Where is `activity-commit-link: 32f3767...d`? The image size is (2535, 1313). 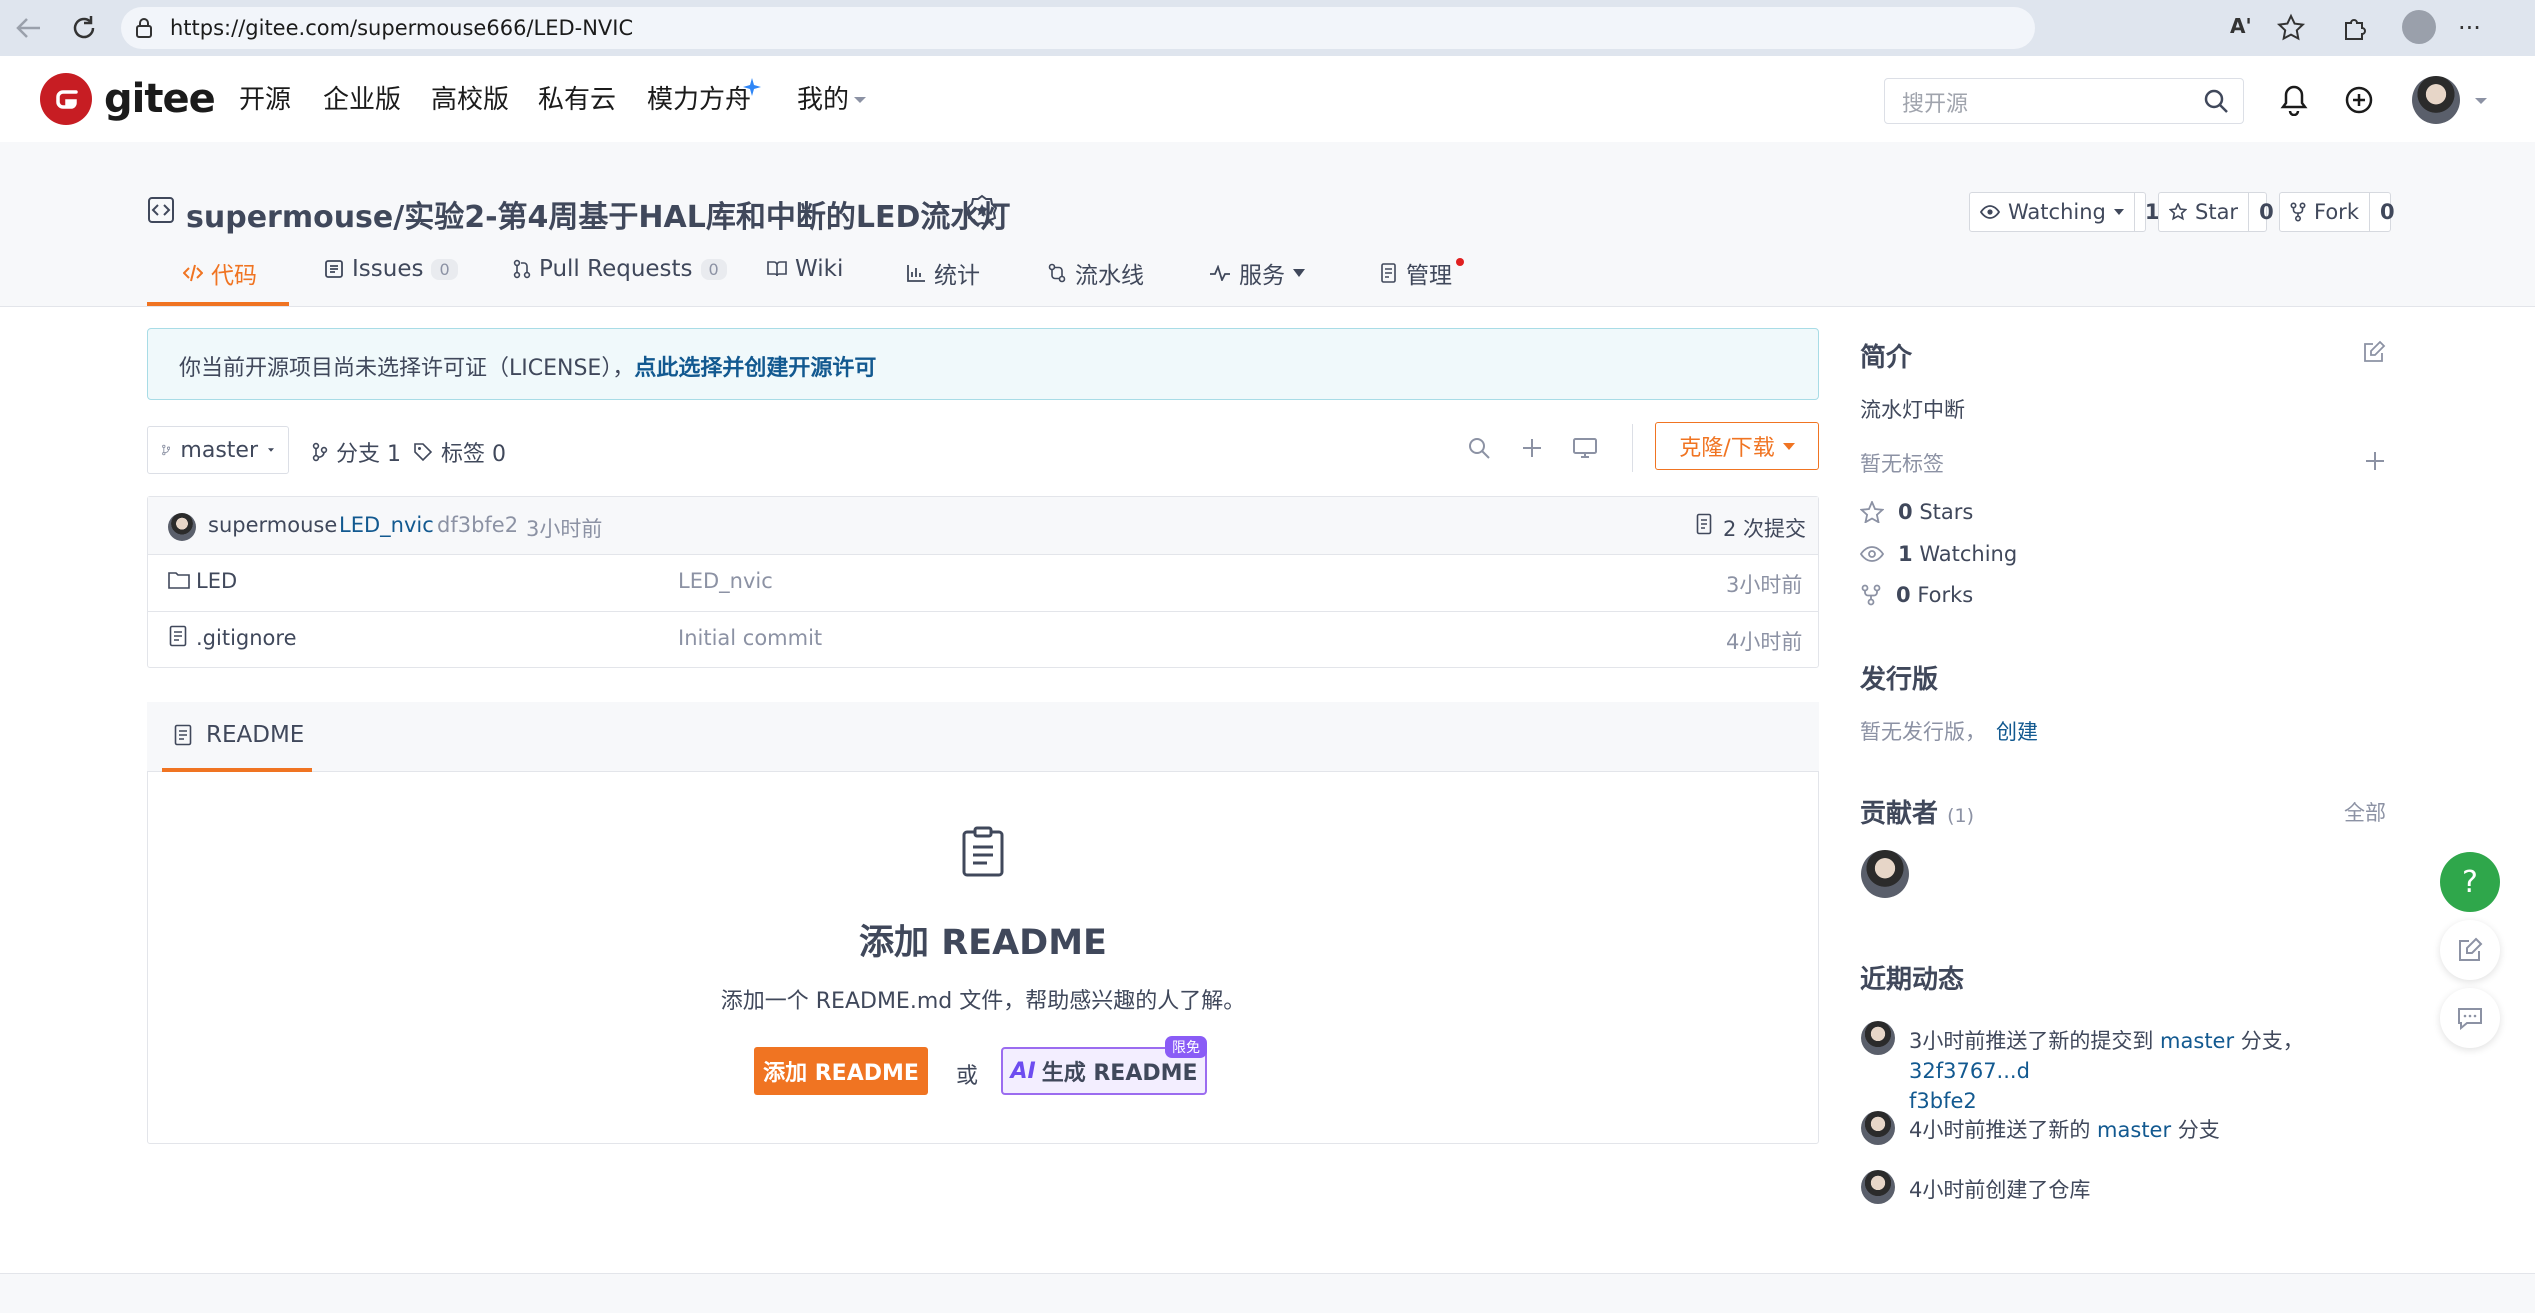 activity-commit-link: 32f3767...d is located at coordinates (1969, 1071).